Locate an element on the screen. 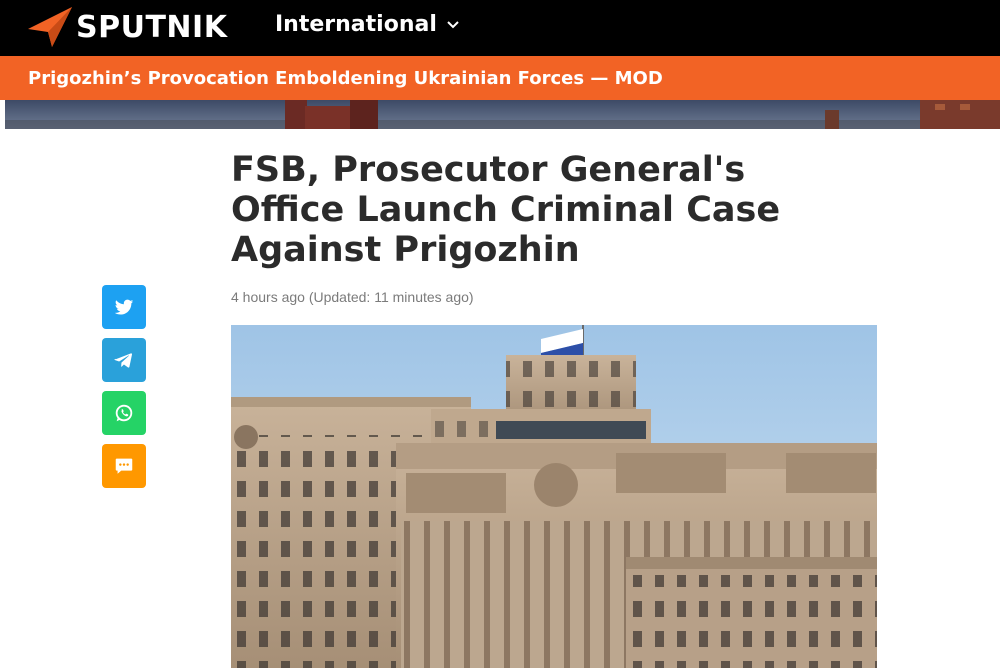 This screenshot has width=1000, height=668. sputnik-logo-icon is located at coordinates (50, 27).